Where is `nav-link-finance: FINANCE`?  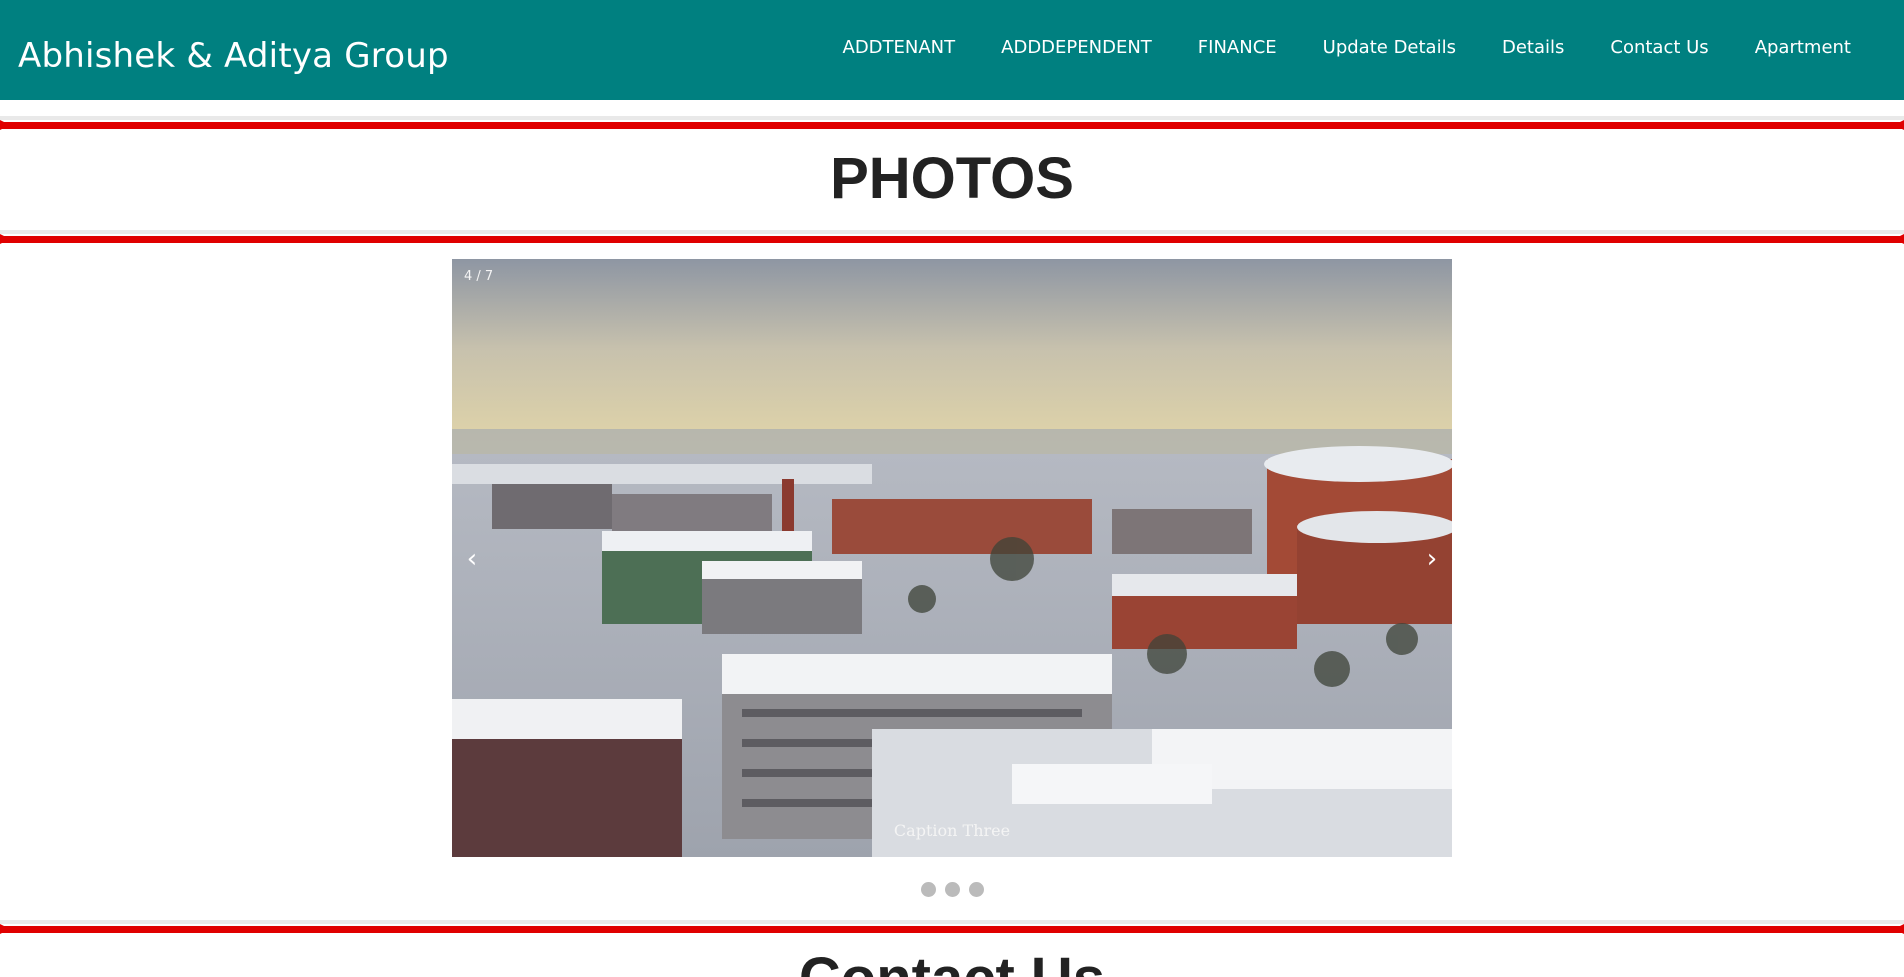 nav-link-finance: FINANCE is located at coordinates (1237, 48).